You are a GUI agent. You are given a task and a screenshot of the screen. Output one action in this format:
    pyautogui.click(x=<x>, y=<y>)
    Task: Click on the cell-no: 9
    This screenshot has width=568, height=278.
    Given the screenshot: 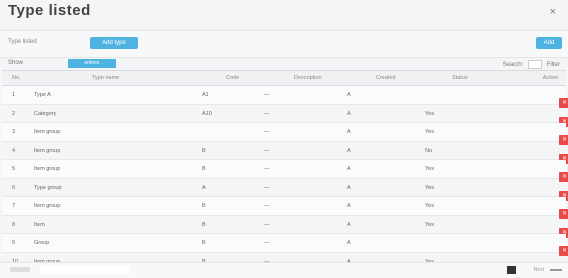 What is the action you would take?
    pyautogui.click(x=14, y=243)
    